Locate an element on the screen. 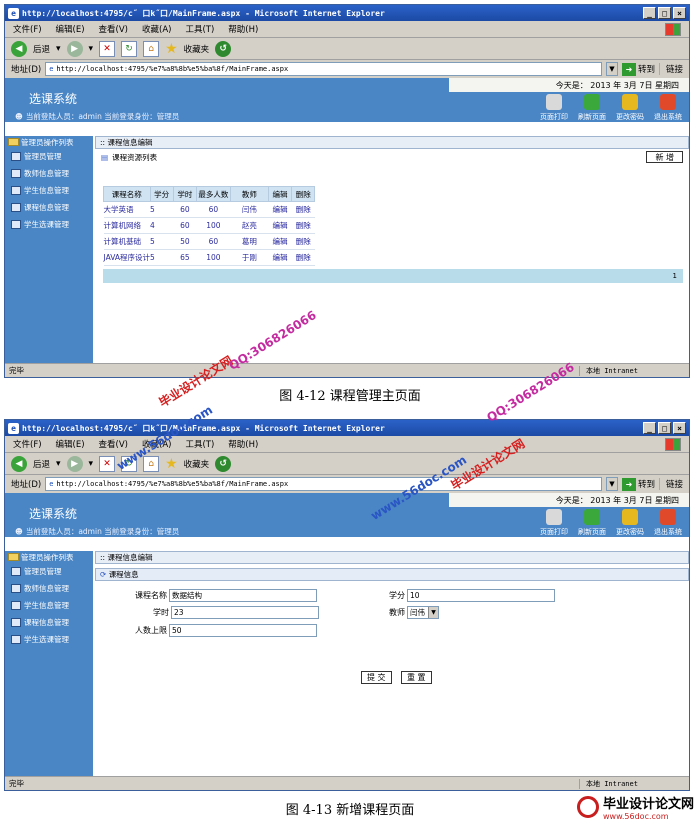  page-number: 1 is located at coordinates (675, 276).